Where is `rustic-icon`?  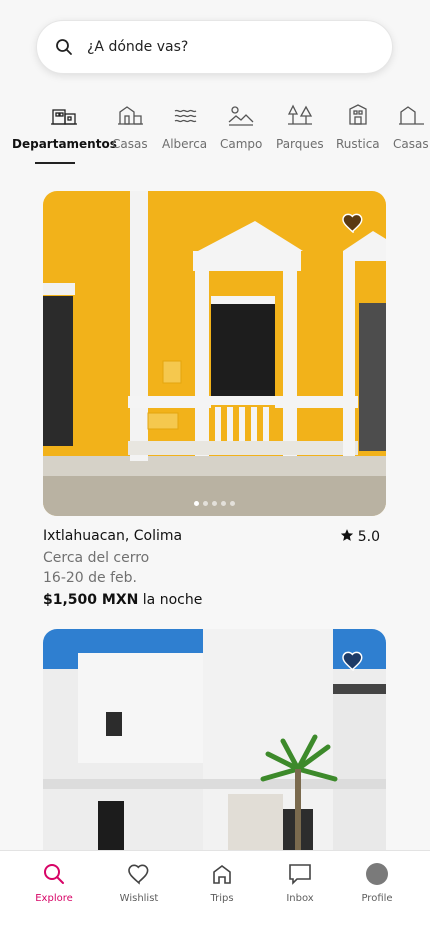 rustic-icon is located at coordinates (358, 116).